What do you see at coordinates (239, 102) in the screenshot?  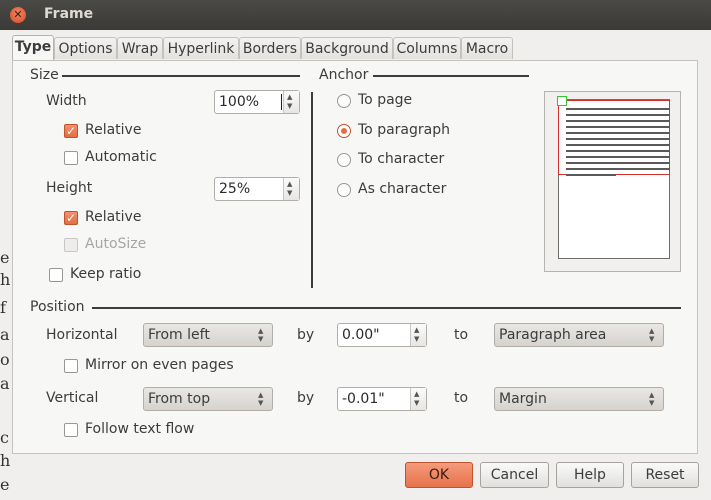 I see `width-value: 100%` at bounding box center [239, 102].